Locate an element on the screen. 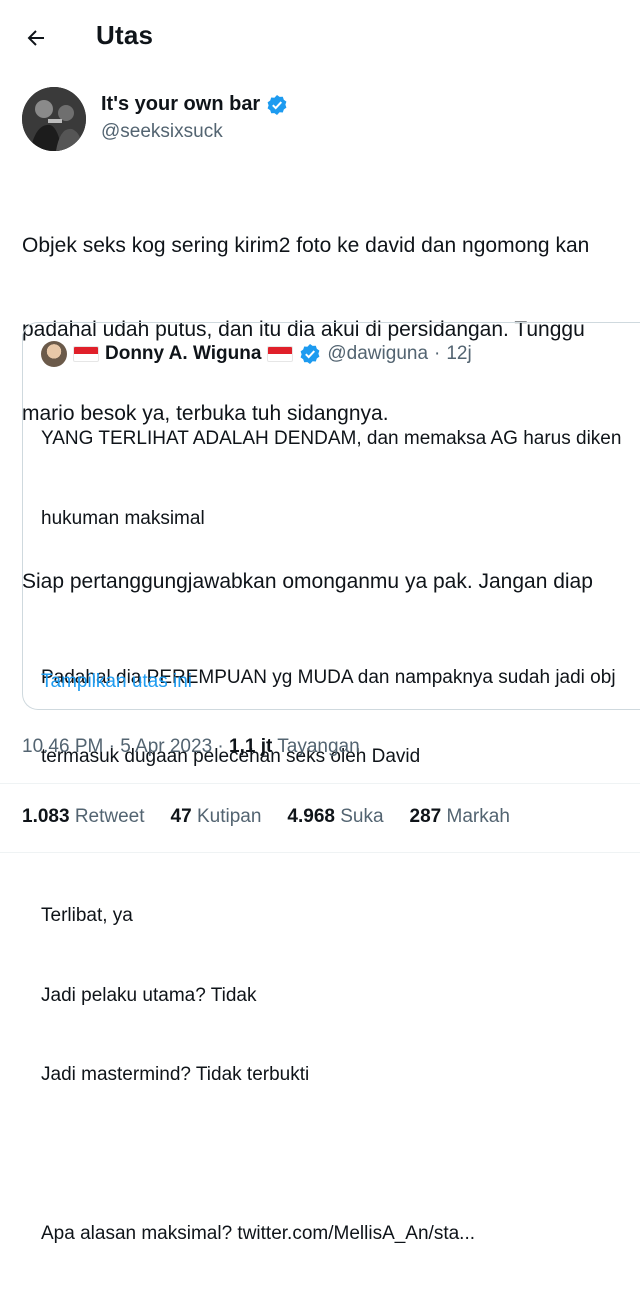 Image resolution: width=640 pixels, height=1301 pixels. bookmarks-label: Markah is located at coordinates (478, 816).